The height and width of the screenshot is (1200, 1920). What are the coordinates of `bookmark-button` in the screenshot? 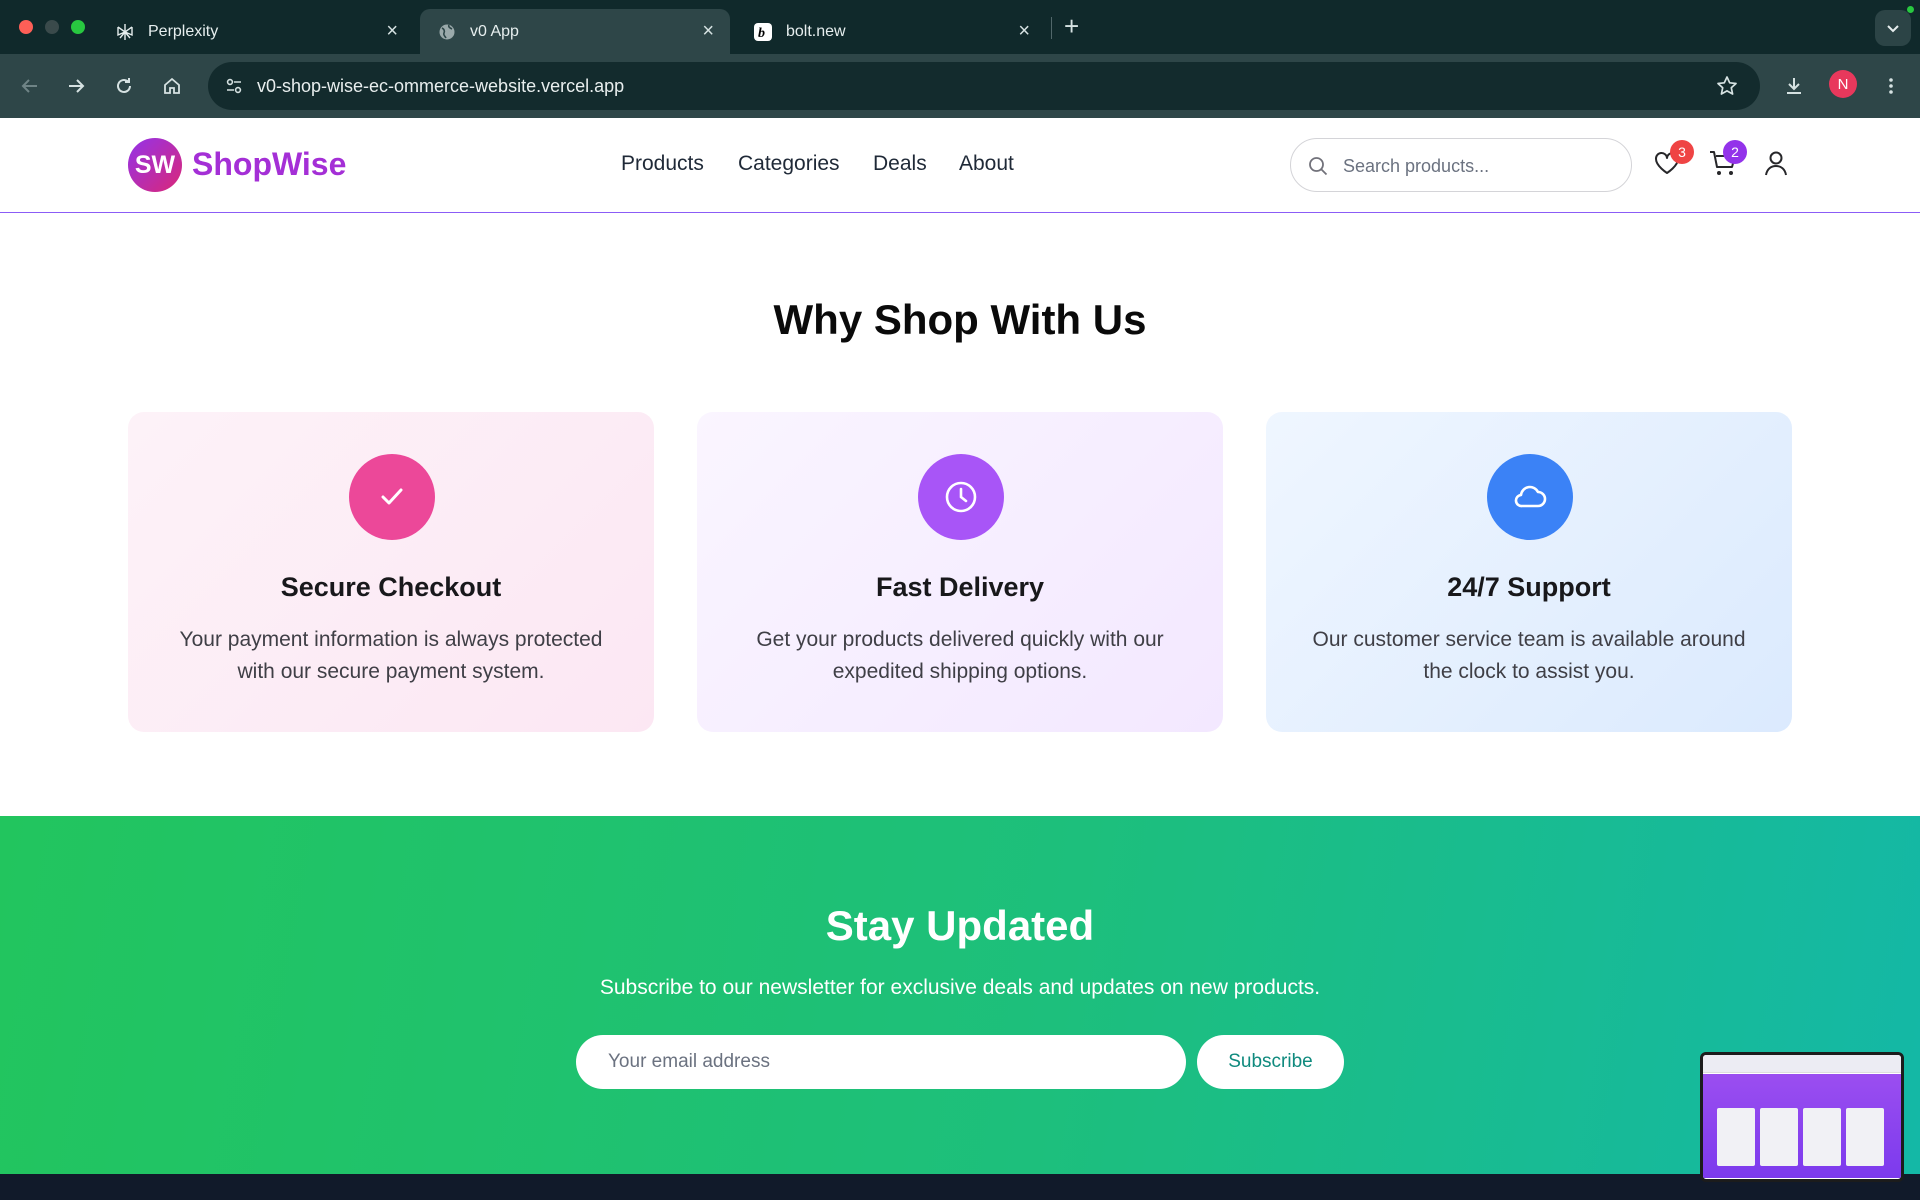 It's located at (1727, 86).